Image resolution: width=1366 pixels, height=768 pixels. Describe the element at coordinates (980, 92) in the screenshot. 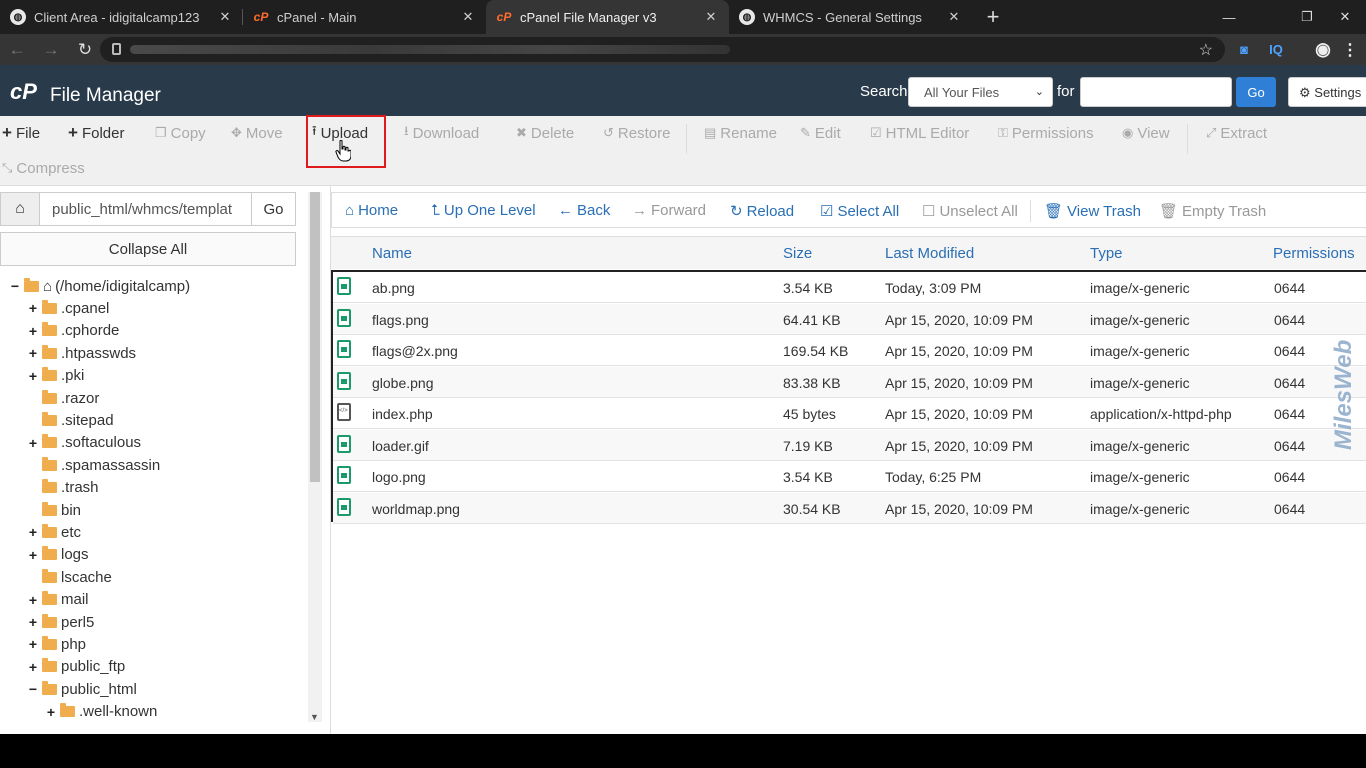

I see `search-scope-select: All Your Files ⌄` at that location.